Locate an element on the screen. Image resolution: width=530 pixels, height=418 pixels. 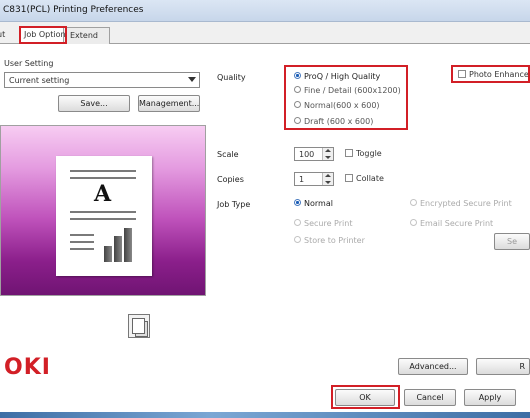
quality-option-draft: Draft (600 x 600) is located at coordinates (333, 121).